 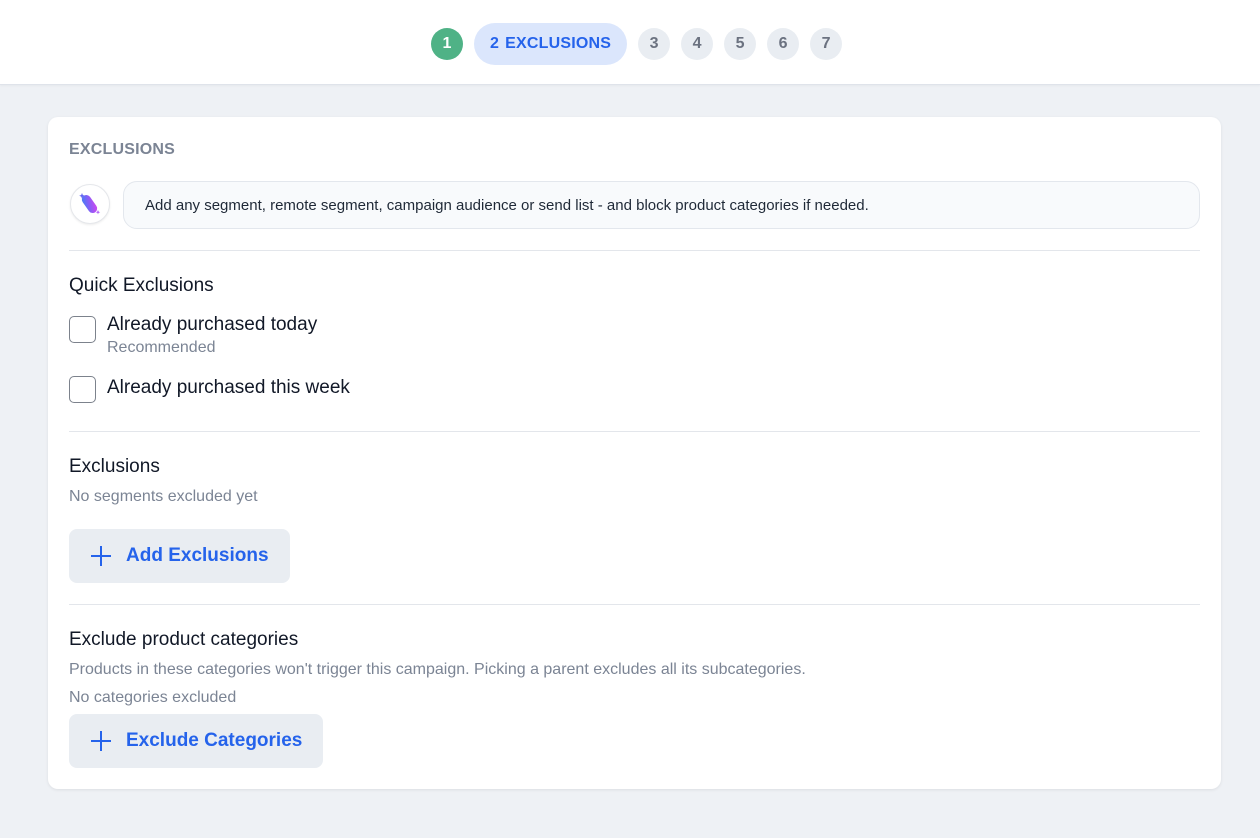 I want to click on step-1: 1, so click(x=447, y=44).